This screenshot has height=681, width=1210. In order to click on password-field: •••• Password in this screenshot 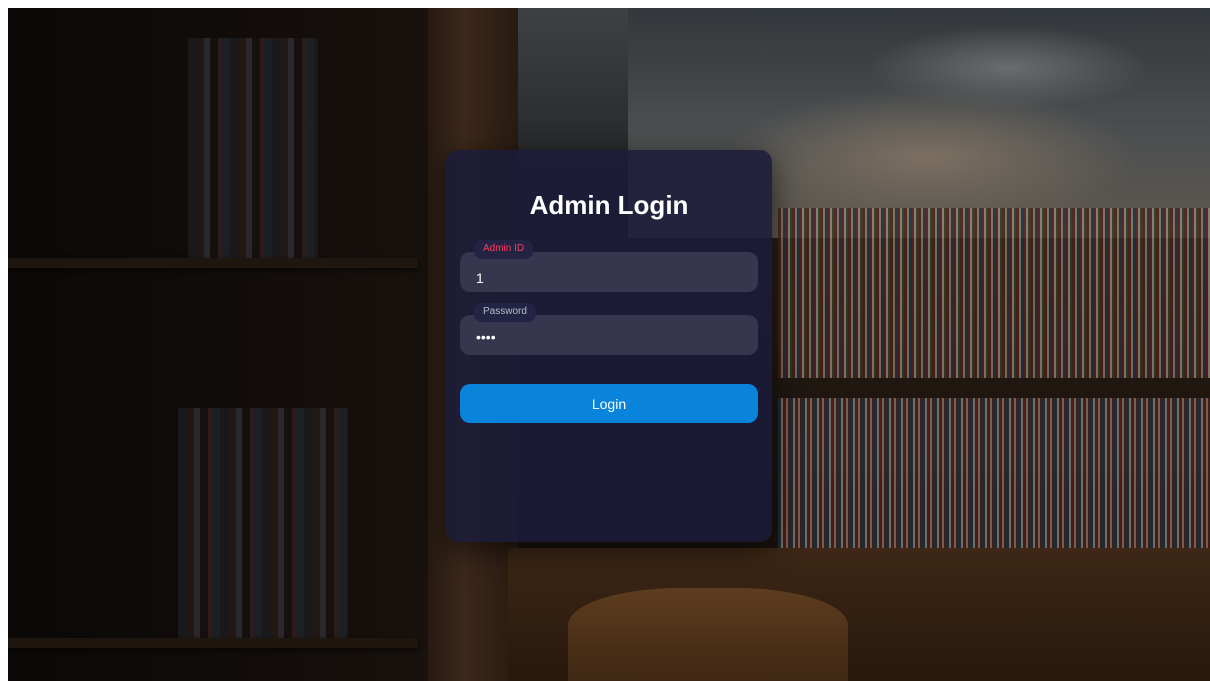, I will do `click(609, 329)`.